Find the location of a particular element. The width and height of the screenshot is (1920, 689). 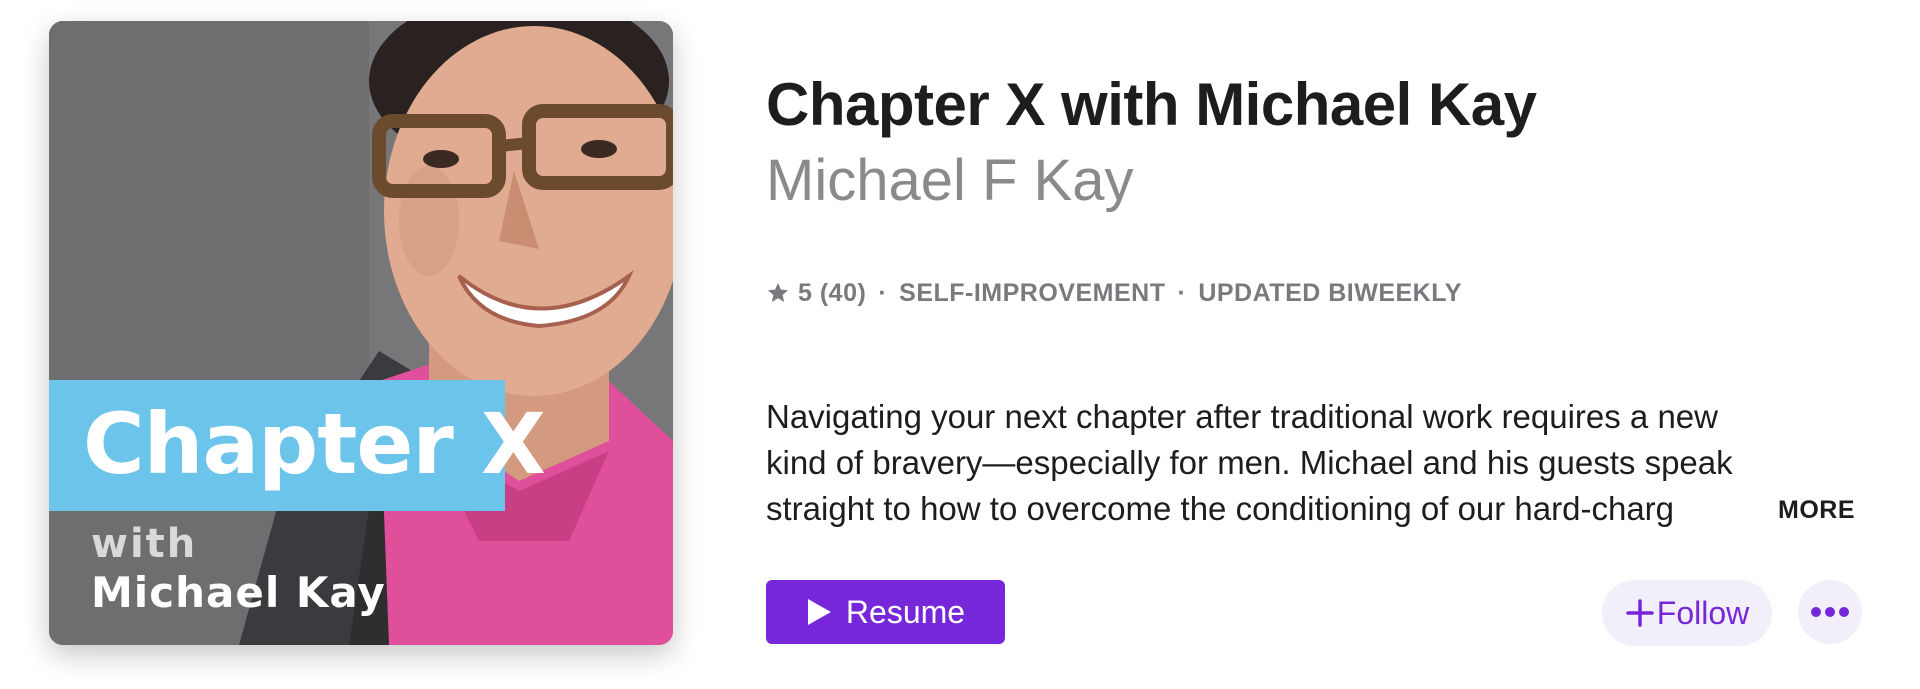

podcast-author: Michael F Kay is located at coordinates (949, 180).